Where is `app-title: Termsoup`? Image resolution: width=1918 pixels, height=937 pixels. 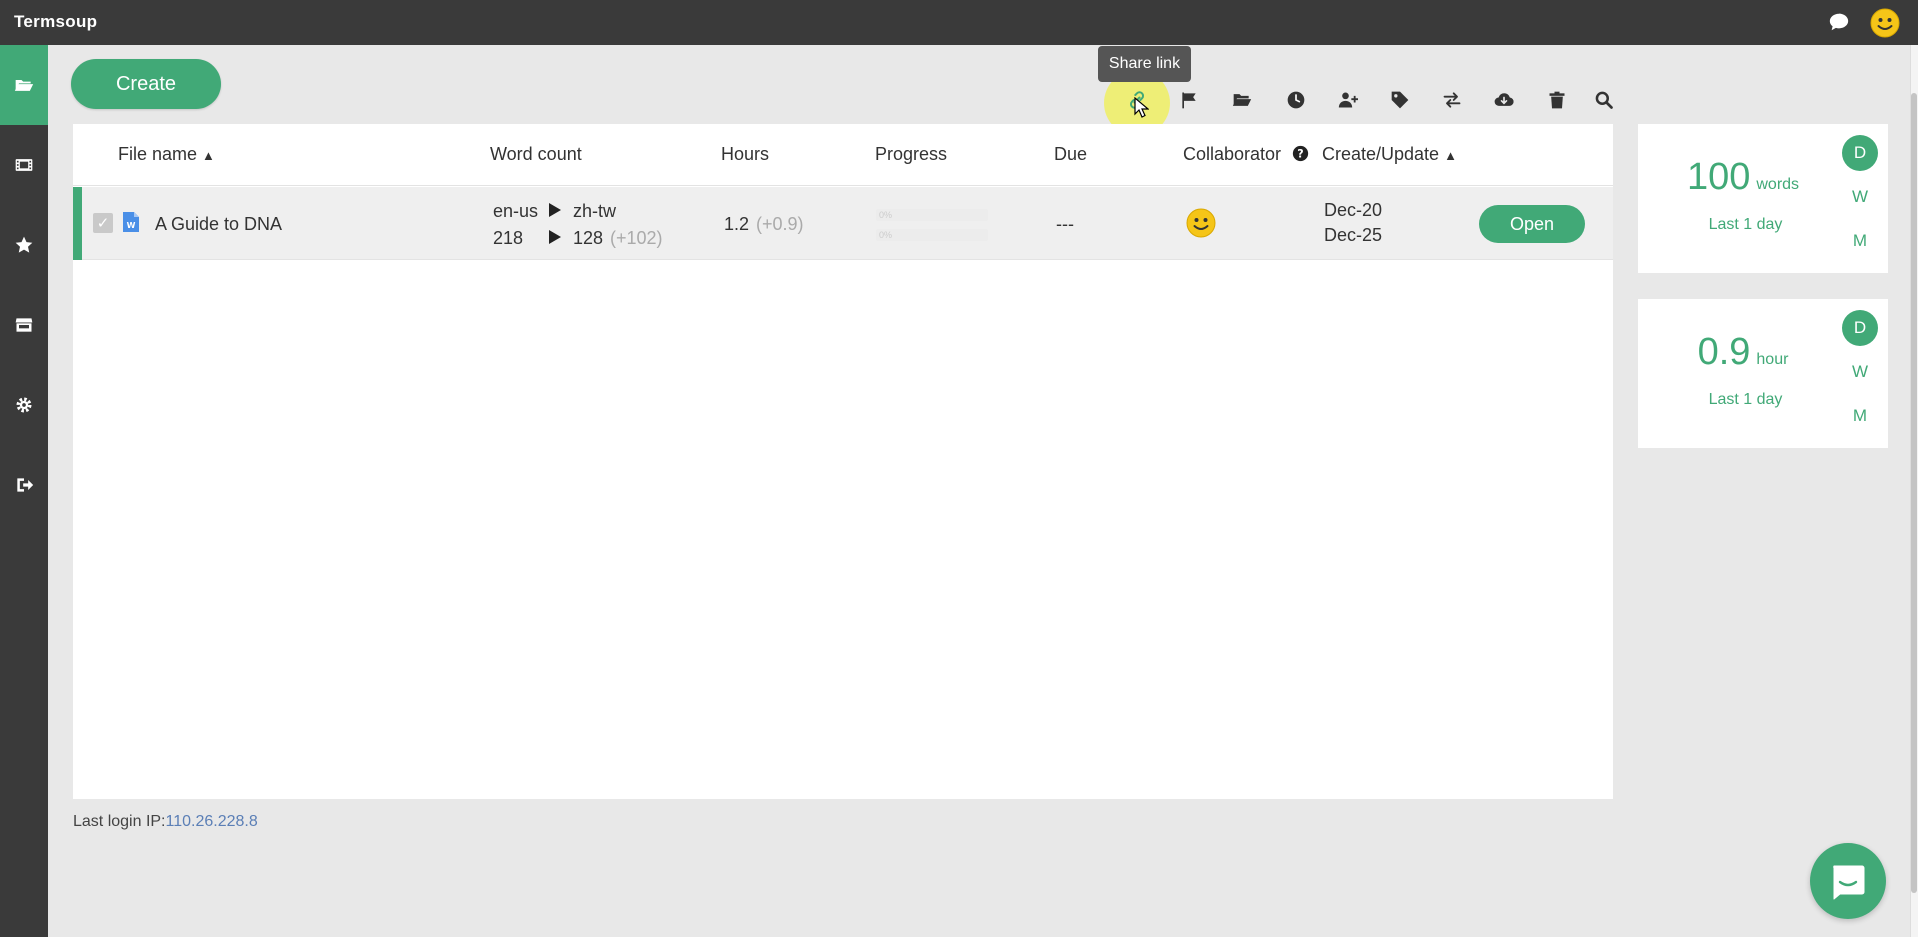
app-title: Termsoup is located at coordinates (56, 21).